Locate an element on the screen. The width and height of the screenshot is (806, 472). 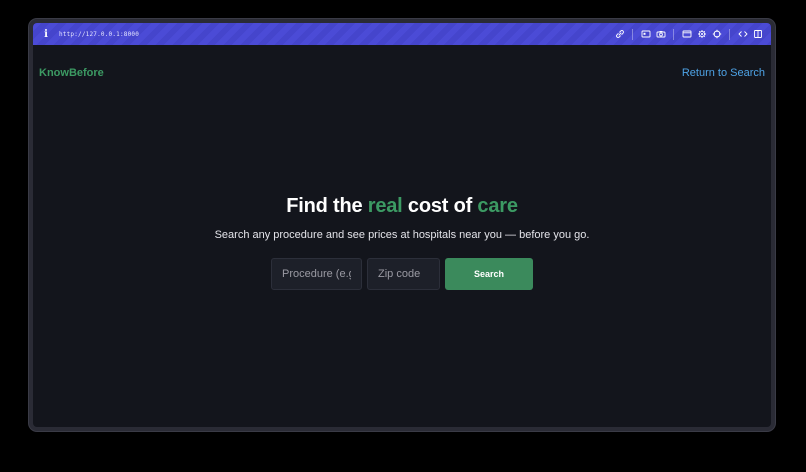
search-form: Search is located at coordinates (402, 274).